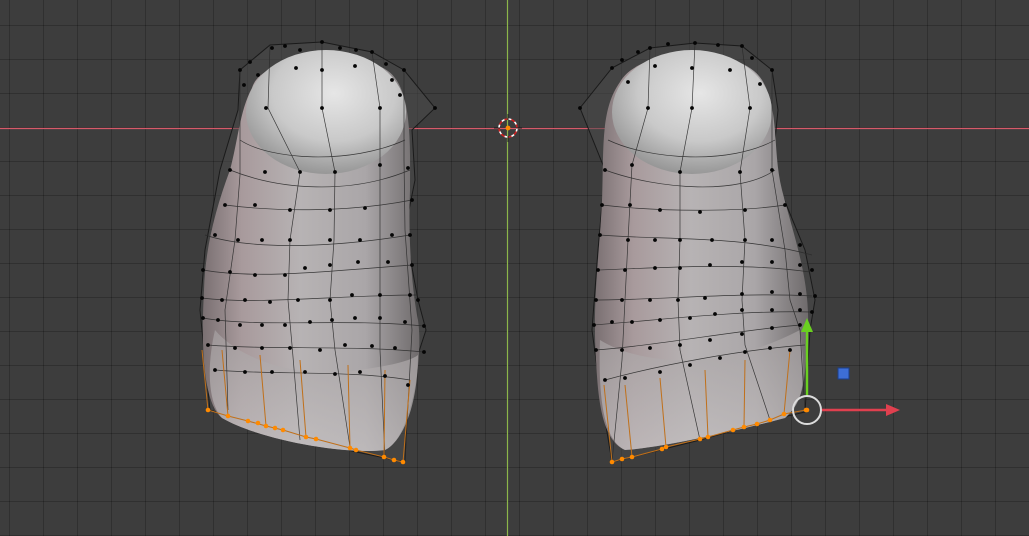 The height and width of the screenshot is (536, 1029). Describe the element at coordinates (843, 373) in the screenshot. I see `gizmo-xy-plane-handle` at that location.